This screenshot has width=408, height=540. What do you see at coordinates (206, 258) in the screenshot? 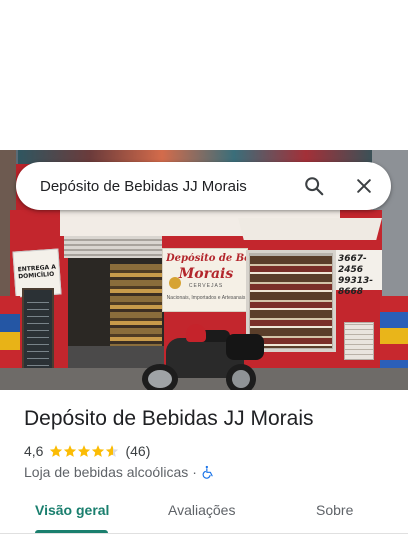
I see `photo-store-sign-line1: Depósito de Bebidas` at bounding box center [206, 258].